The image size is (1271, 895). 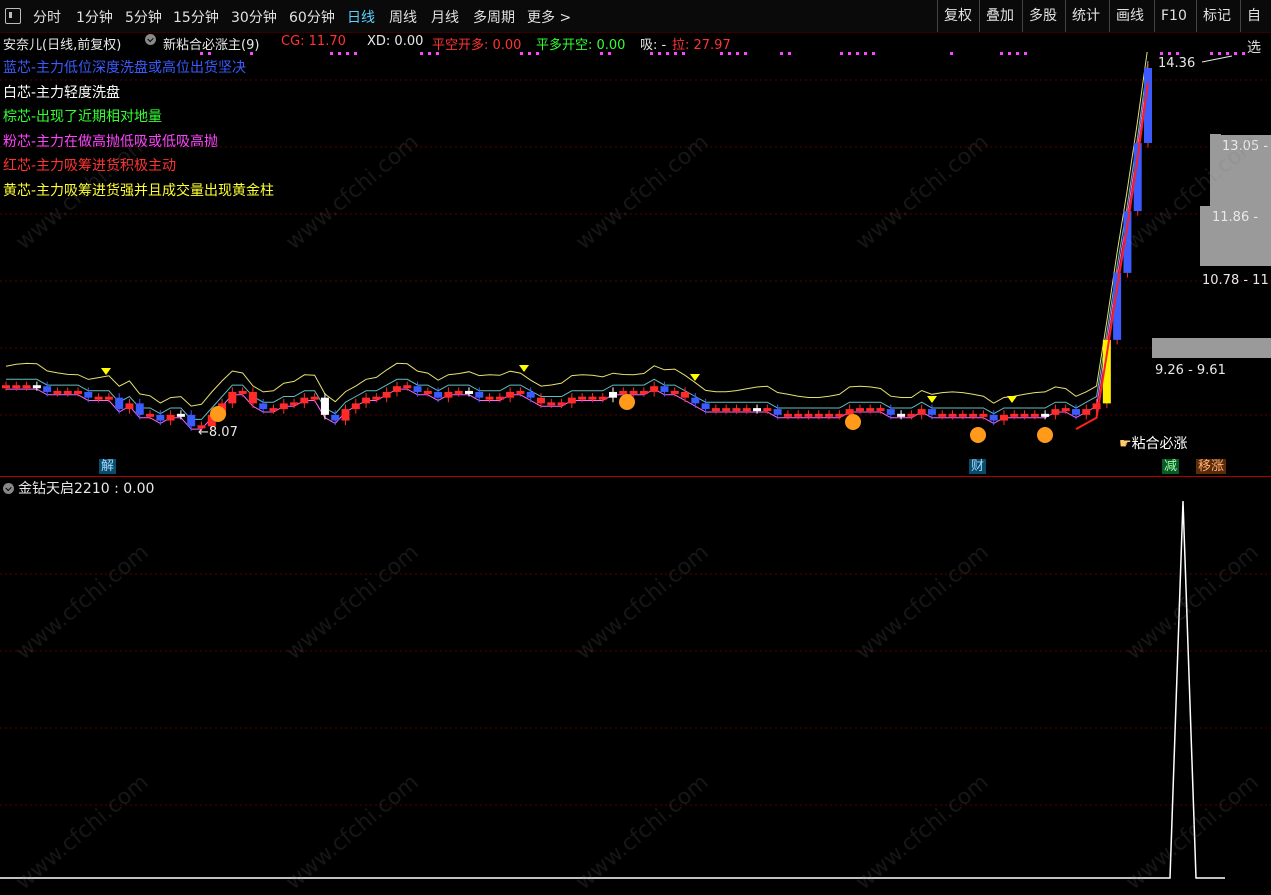 I want to click on sub-indicator-title: 金钻天启2210 : 0.00, so click(x=78, y=488).